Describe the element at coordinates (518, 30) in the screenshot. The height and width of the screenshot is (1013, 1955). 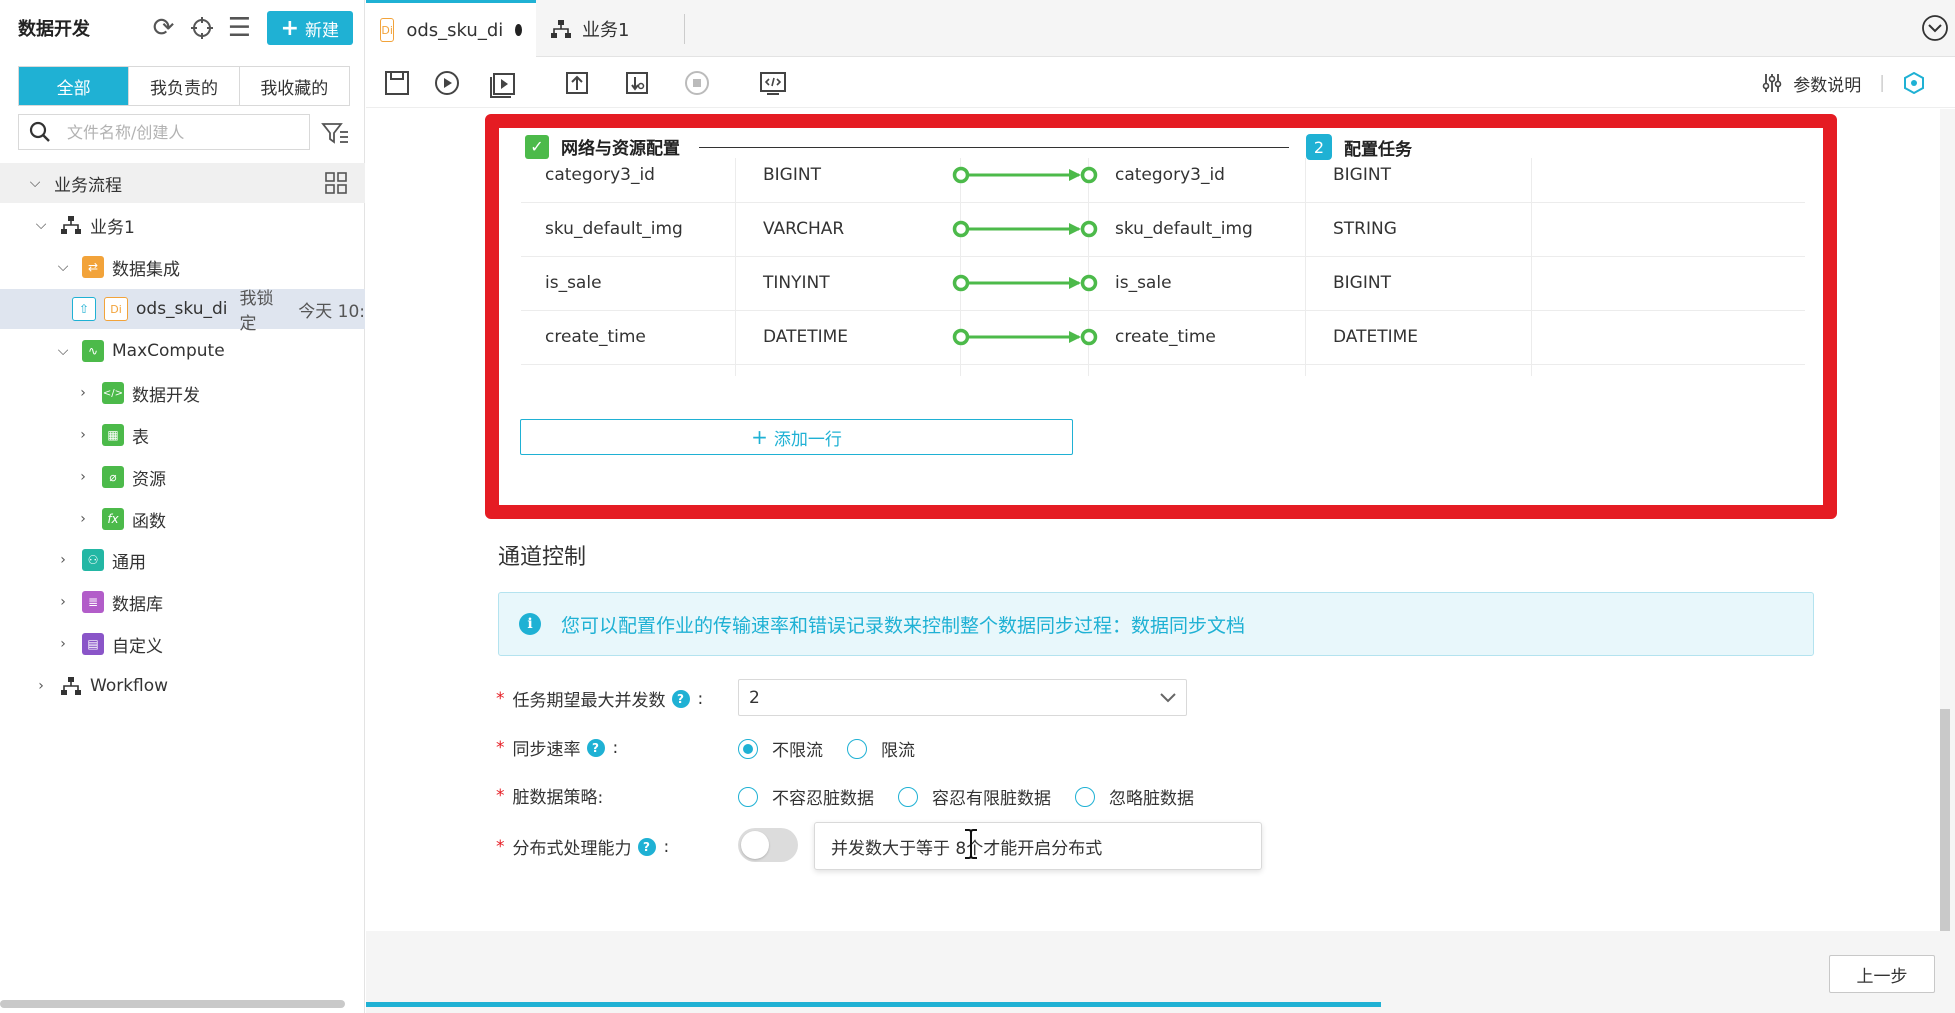
I see `unsaved-dot-icon` at that location.